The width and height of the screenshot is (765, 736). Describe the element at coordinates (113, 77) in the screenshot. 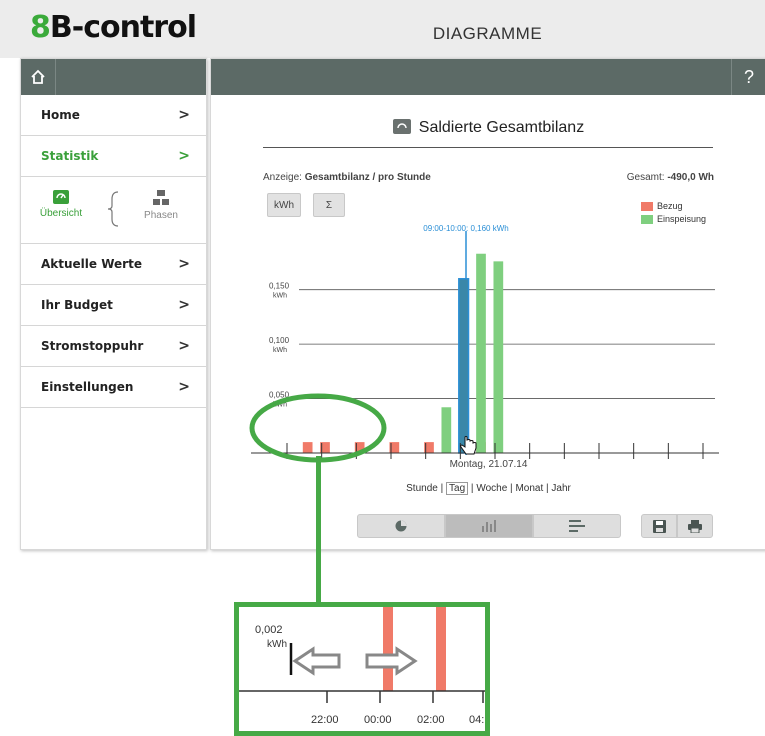

I see `sidebar-header` at that location.